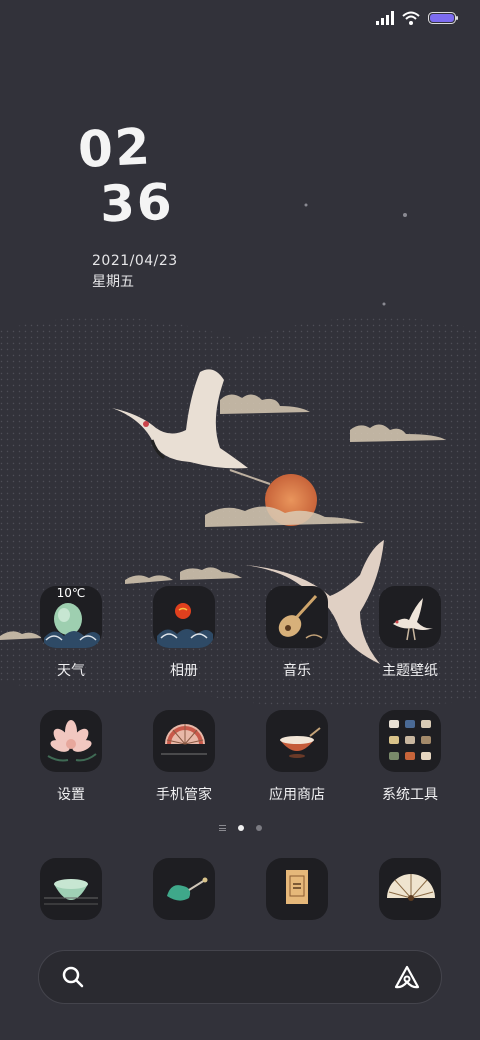 This screenshot has width=480, height=1040. I want to click on clock-hours: 02, so click(115, 148).